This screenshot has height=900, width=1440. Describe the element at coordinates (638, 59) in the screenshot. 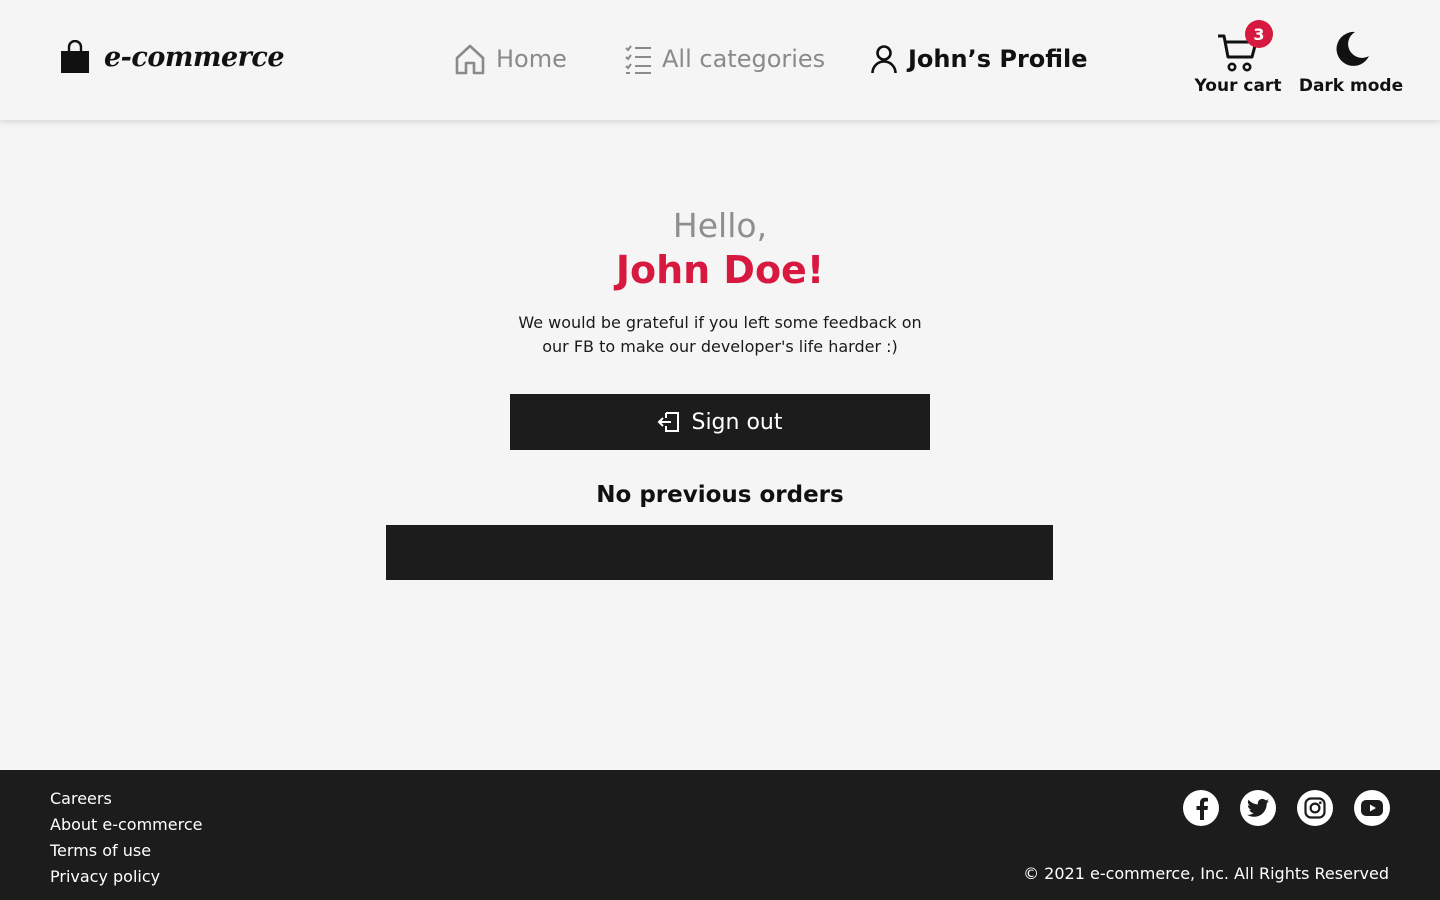

I see `list-icon` at that location.